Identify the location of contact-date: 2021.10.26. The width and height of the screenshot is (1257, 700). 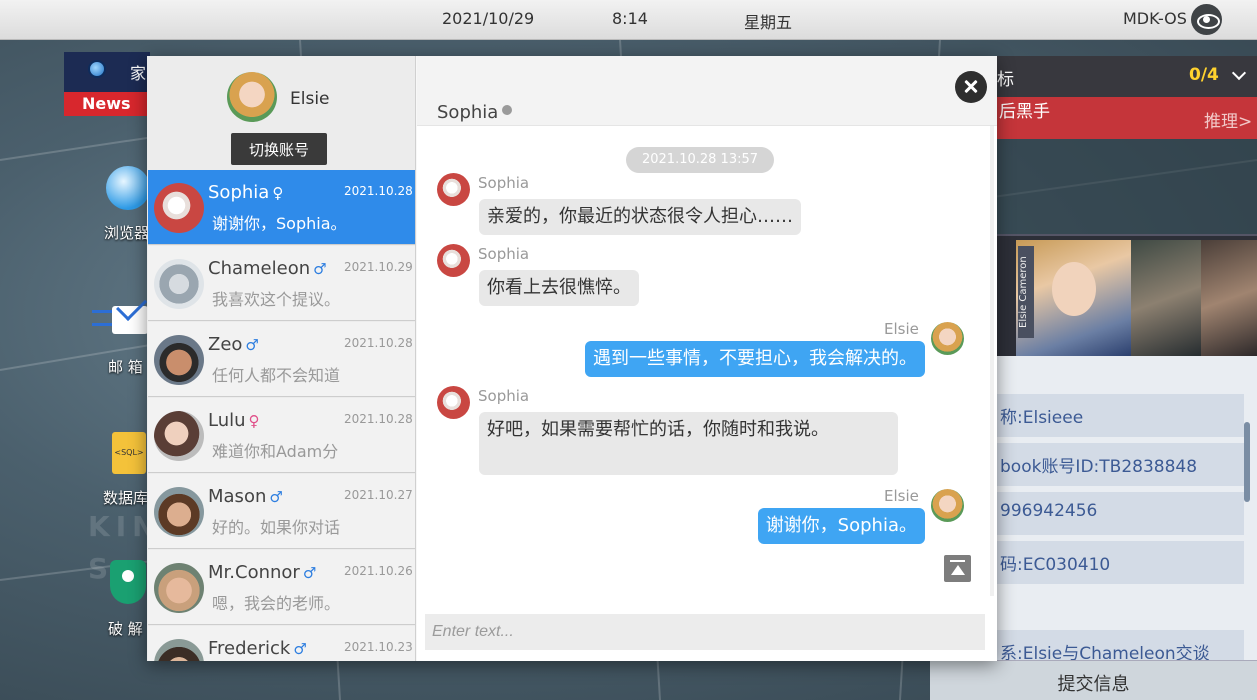
(378, 571).